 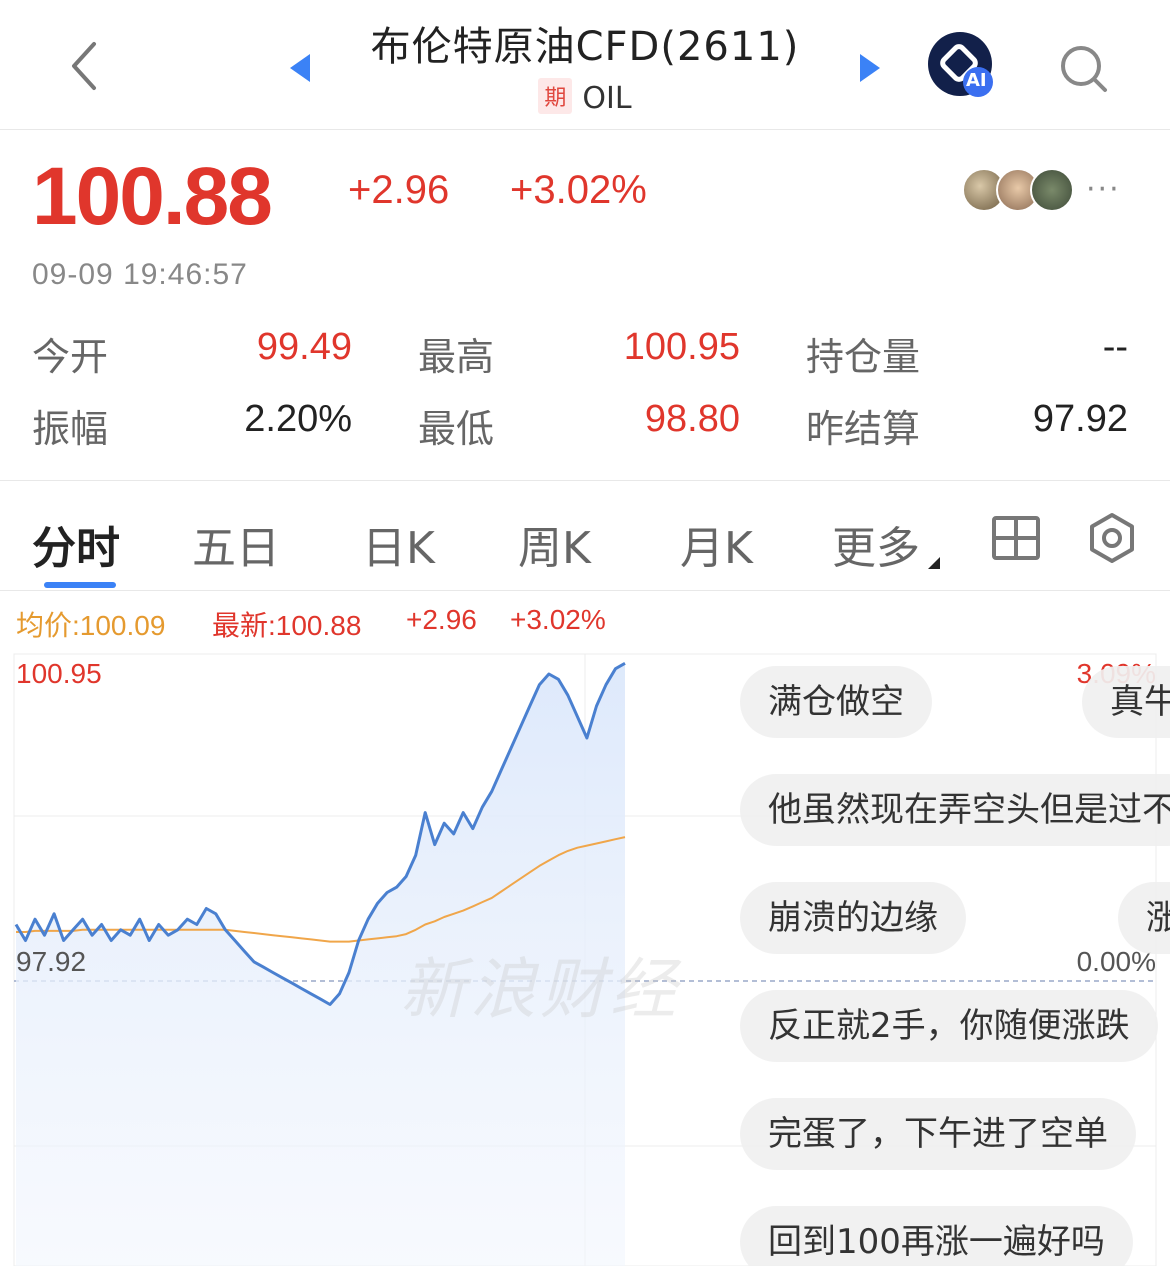 I want to click on comment-bubble: 崩溃的边缘, so click(x=853, y=918).